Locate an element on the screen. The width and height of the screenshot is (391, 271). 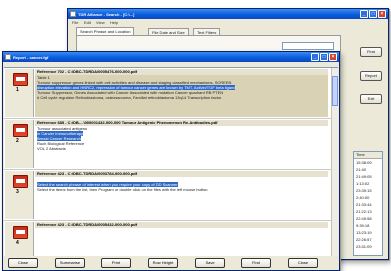
time-cell: 21:22:13 is located at coordinates (364, 211).